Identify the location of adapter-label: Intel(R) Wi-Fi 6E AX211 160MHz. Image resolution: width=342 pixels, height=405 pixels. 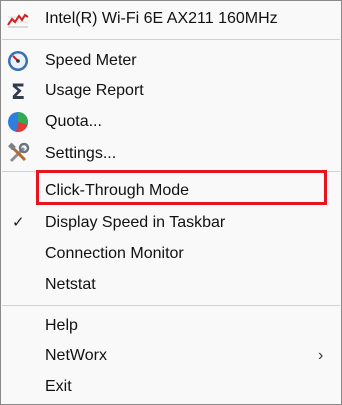
(161, 18).